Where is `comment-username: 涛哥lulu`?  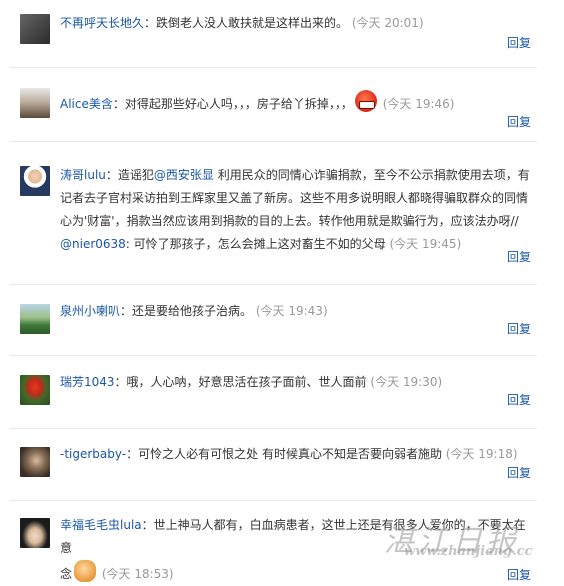
comment-username: 涛哥lulu is located at coordinates (83, 175).